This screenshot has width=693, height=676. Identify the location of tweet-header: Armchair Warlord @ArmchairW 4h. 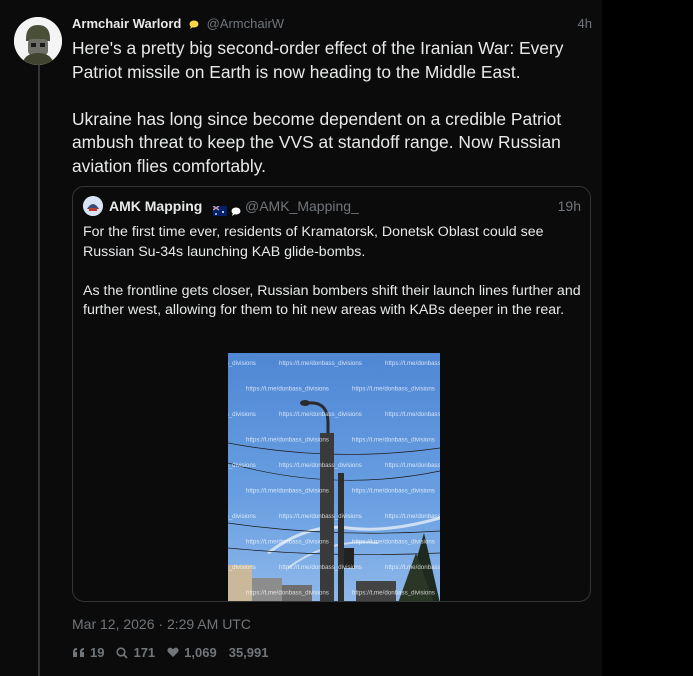
(332, 24).